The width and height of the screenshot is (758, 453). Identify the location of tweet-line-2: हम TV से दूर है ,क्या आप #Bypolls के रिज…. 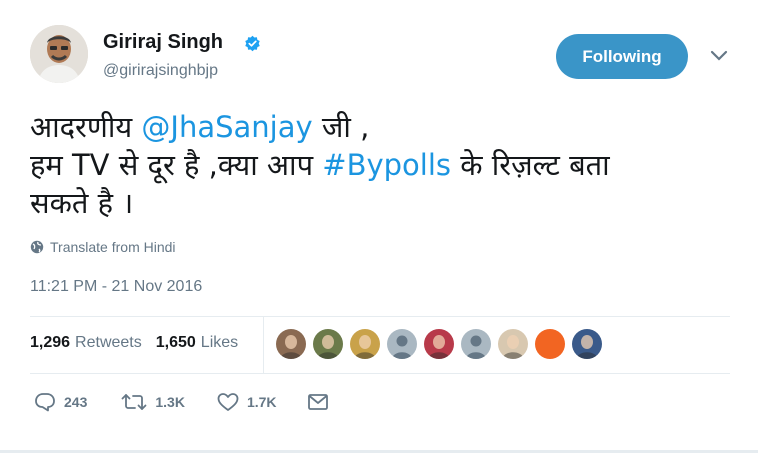
(380, 165).